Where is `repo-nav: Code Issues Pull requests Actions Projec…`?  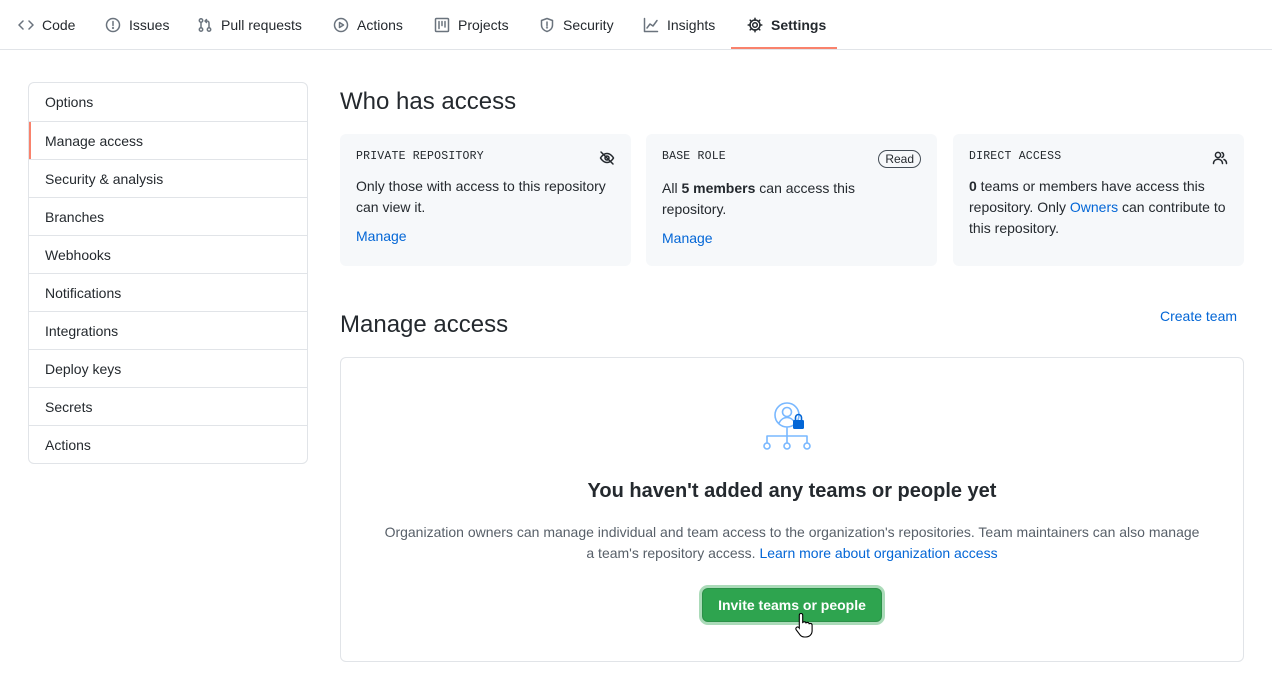
repo-nav: Code Issues Pull requests Actions Projec… is located at coordinates (636, 25).